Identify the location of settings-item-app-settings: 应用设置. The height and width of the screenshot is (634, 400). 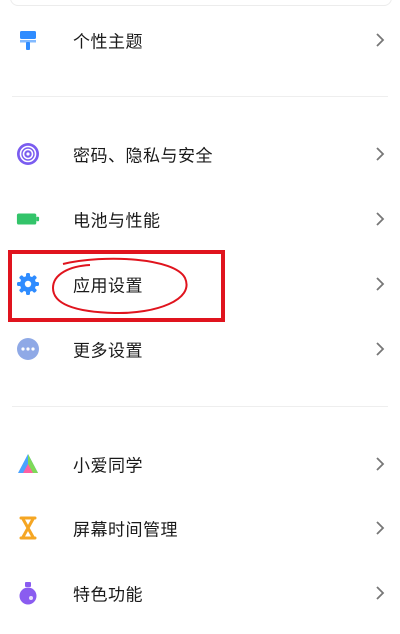
(200, 284).